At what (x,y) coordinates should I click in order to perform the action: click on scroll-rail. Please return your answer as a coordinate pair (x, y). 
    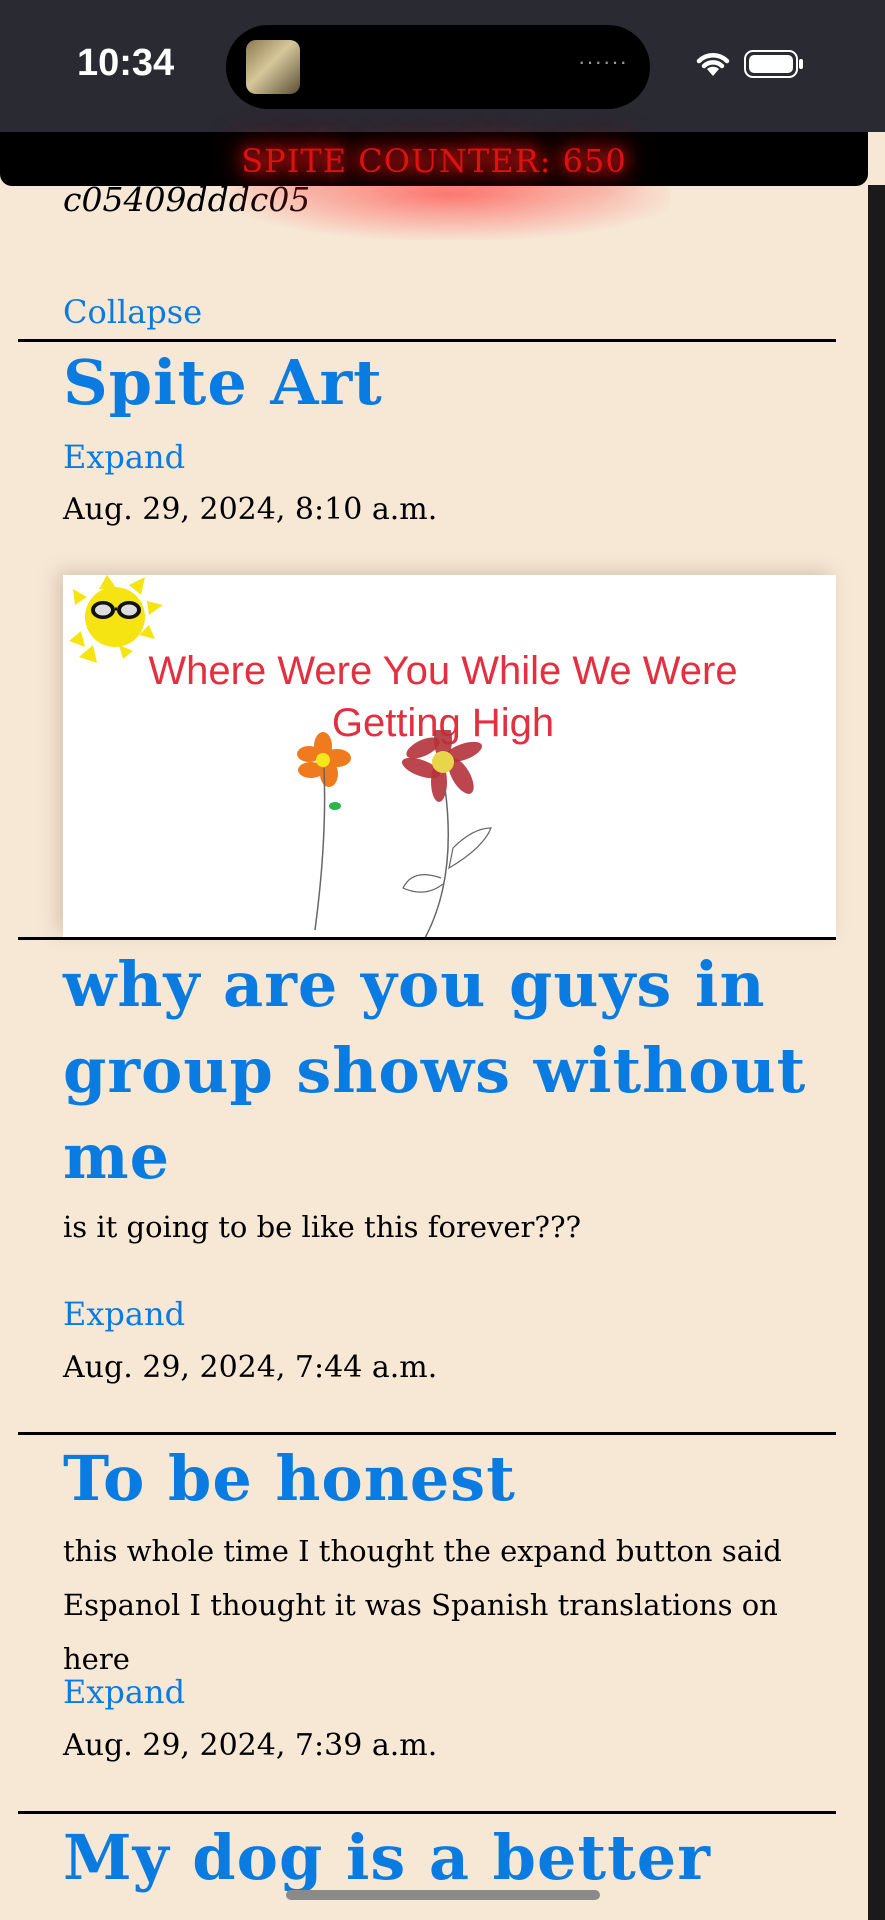
    Looking at the image, I should click on (876, 1052).